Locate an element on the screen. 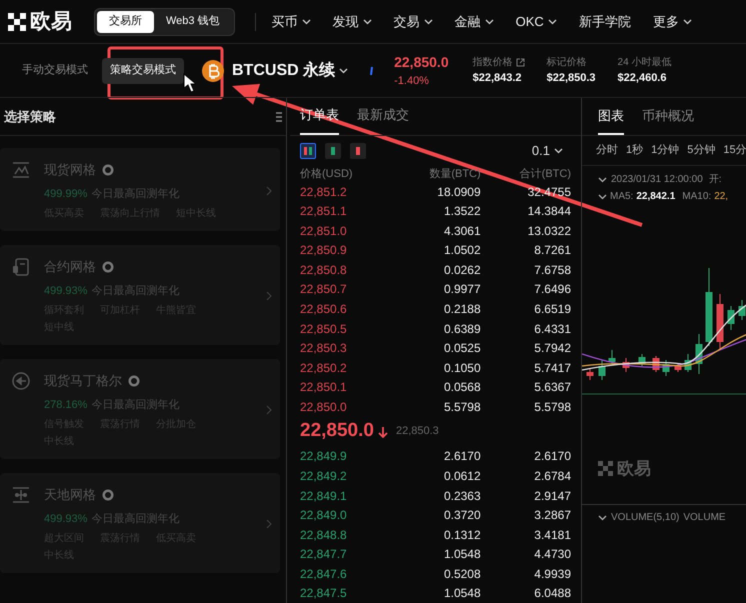 The image size is (746, 603). size-cell-text: 1.3522 is located at coordinates (461, 211).